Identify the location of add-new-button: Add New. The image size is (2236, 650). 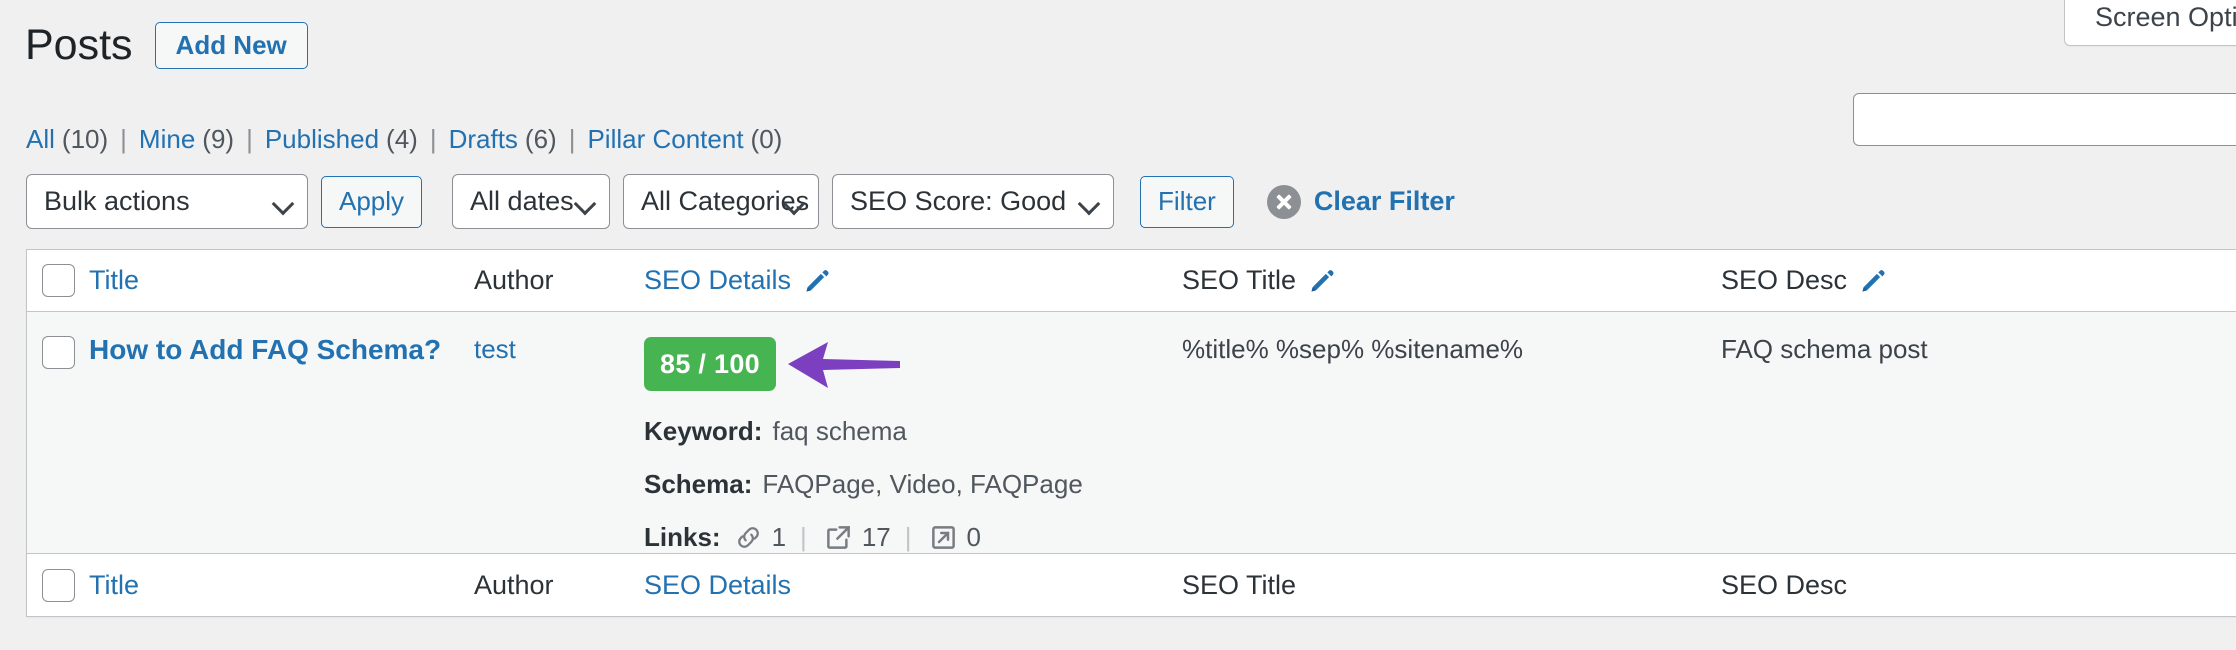
(231, 46).